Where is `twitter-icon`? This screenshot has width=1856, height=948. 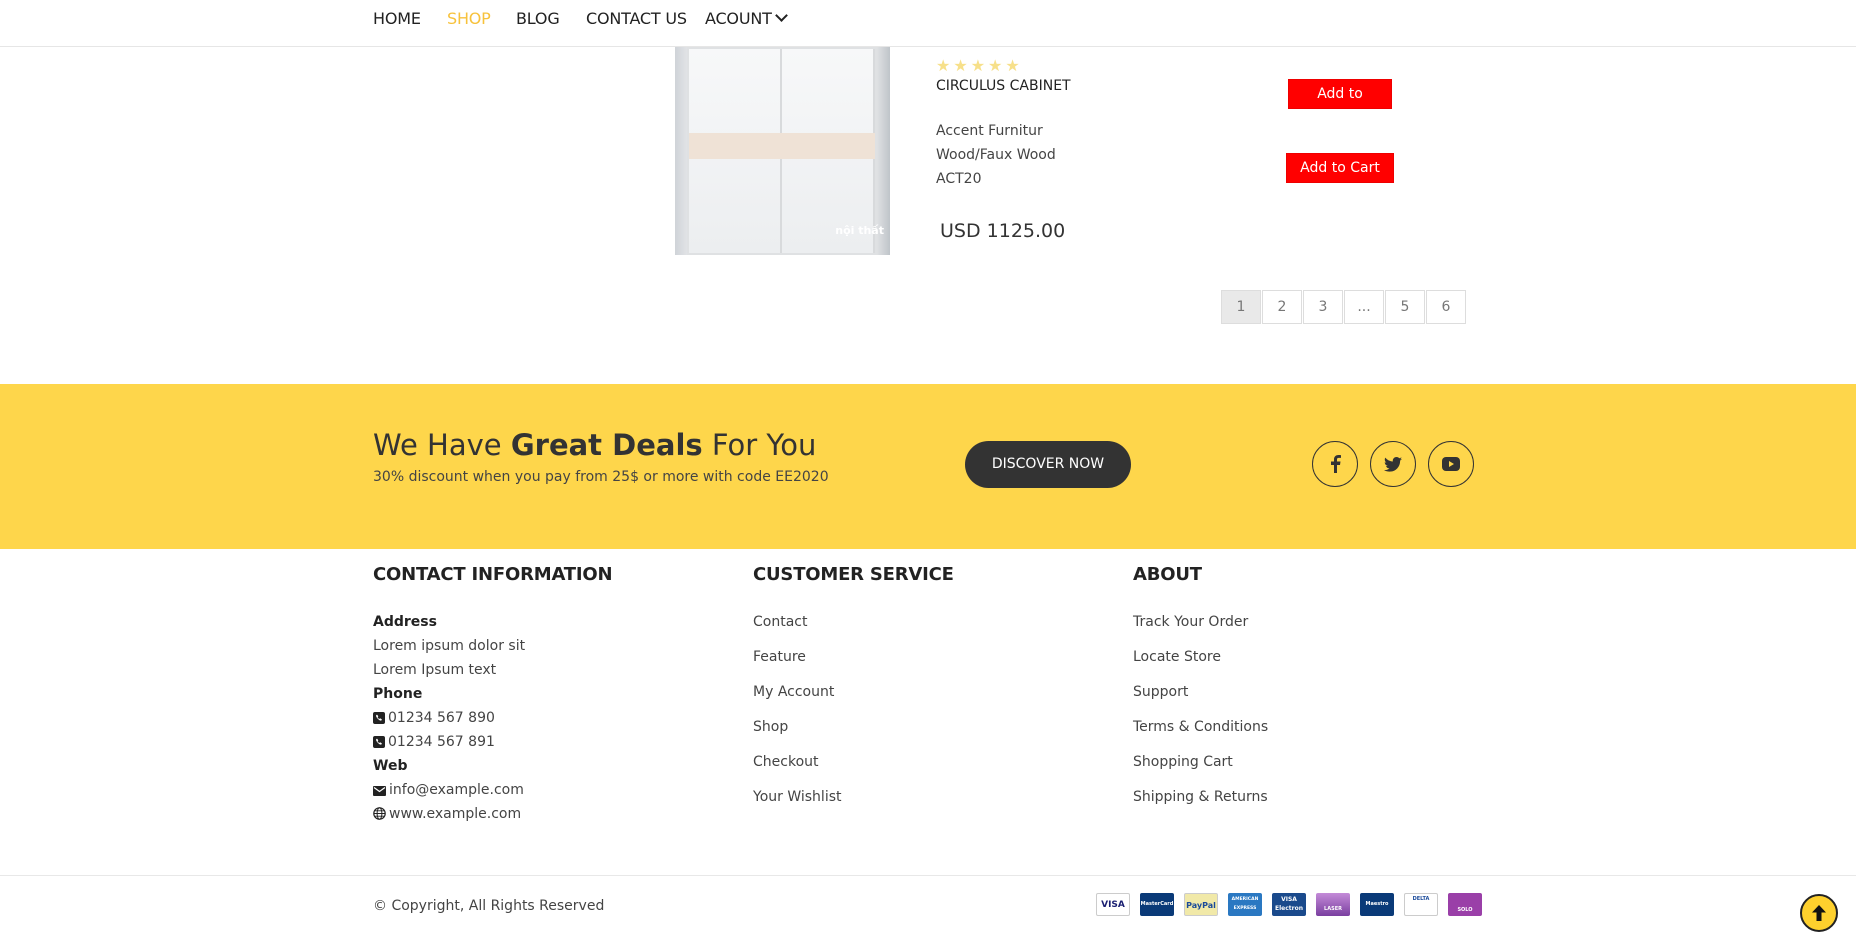 twitter-icon is located at coordinates (1393, 464).